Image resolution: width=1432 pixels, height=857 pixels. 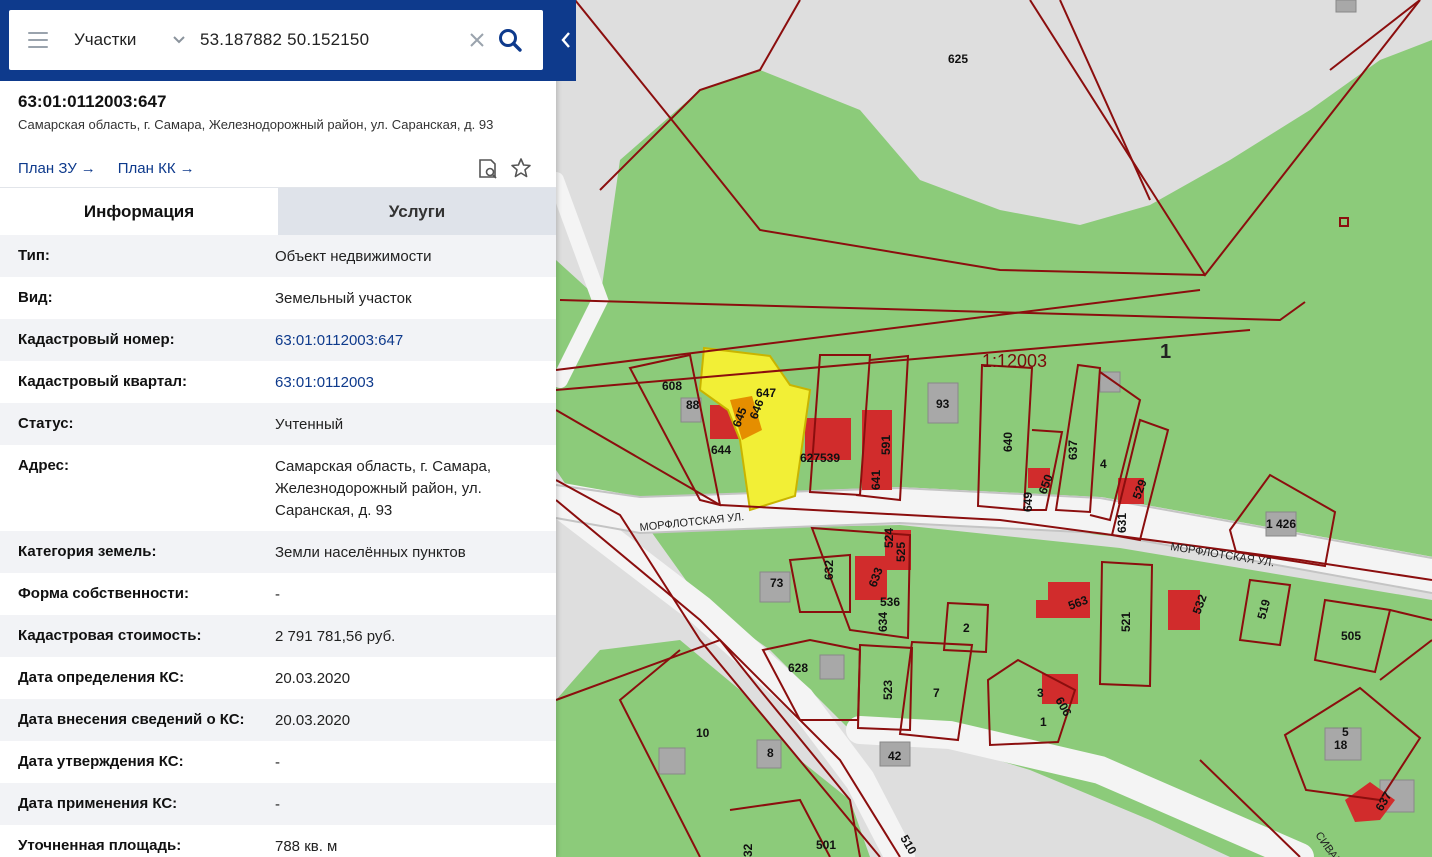 I want to click on document-search-icon, so click(x=488, y=169).